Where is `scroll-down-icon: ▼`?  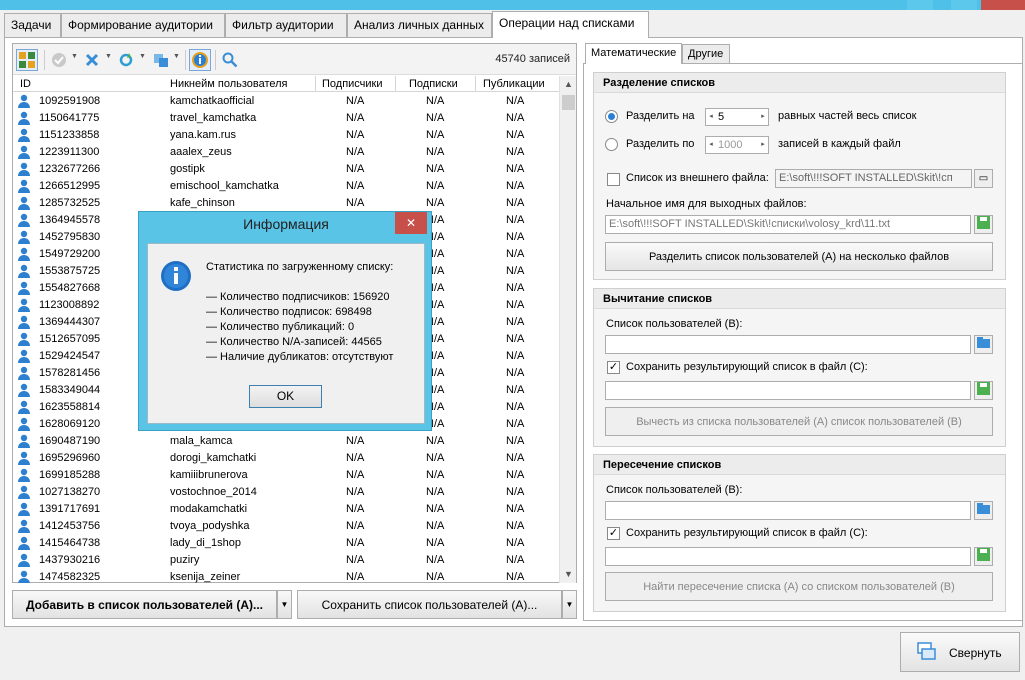
scroll-down-icon: ▼ is located at coordinates (568, 574).